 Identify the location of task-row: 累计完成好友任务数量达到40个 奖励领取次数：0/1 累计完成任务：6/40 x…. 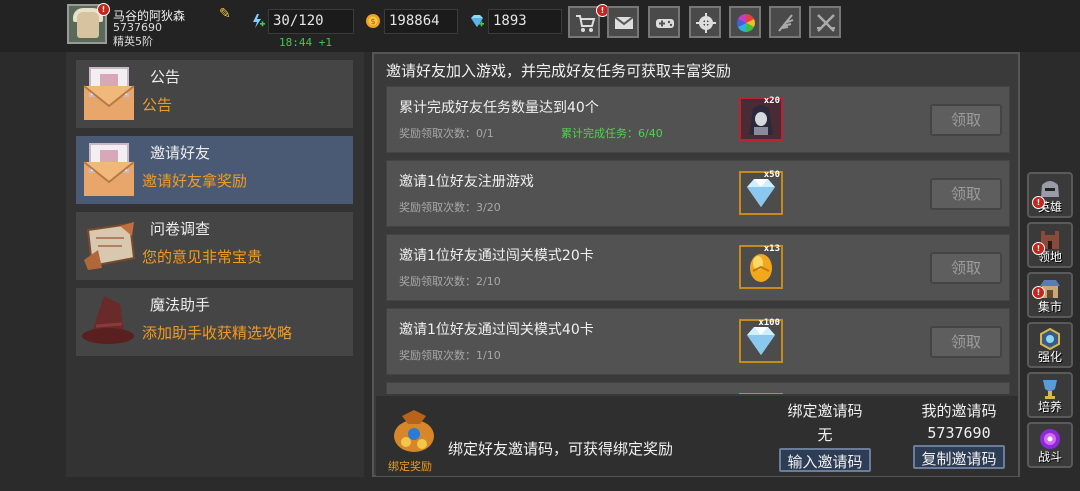
(698, 119).